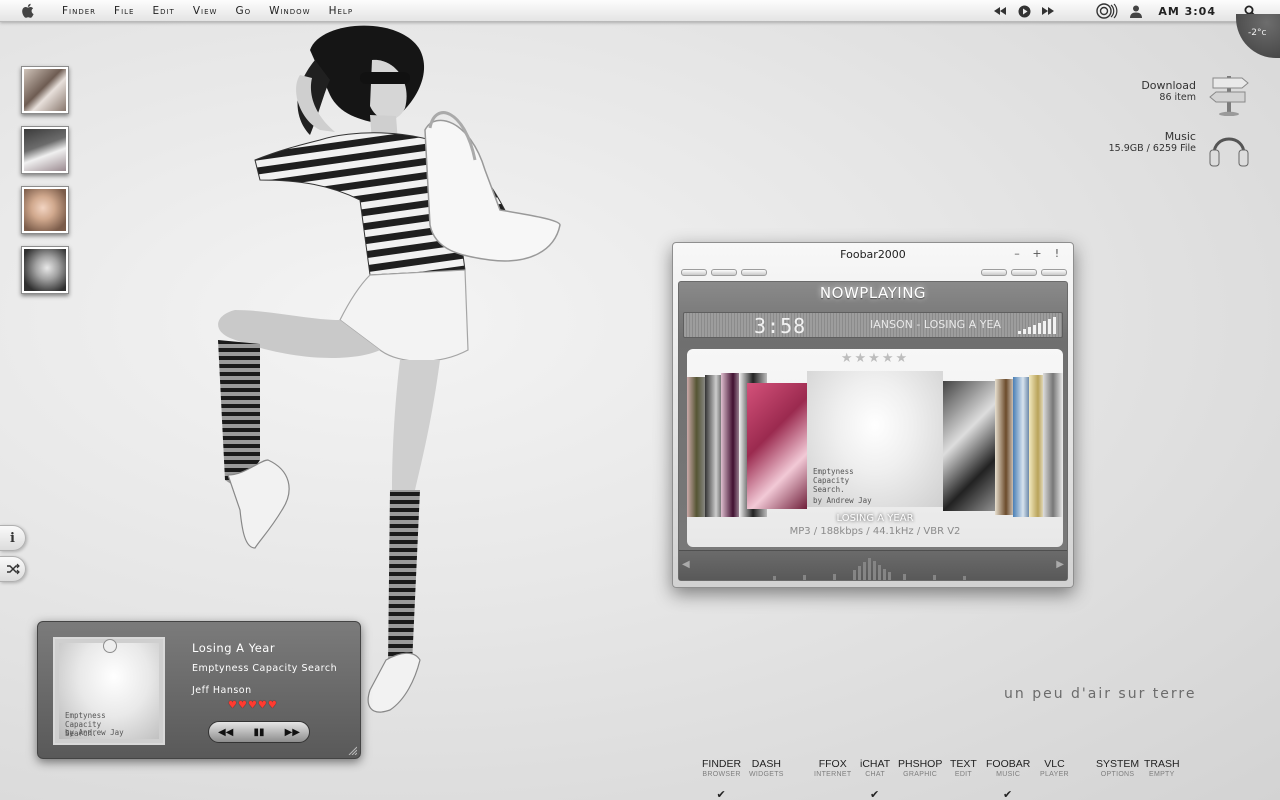 The width and height of the screenshot is (1280, 800). What do you see at coordinates (1187, 11) in the screenshot?
I see `menubar-clock: AM 3:04` at bounding box center [1187, 11].